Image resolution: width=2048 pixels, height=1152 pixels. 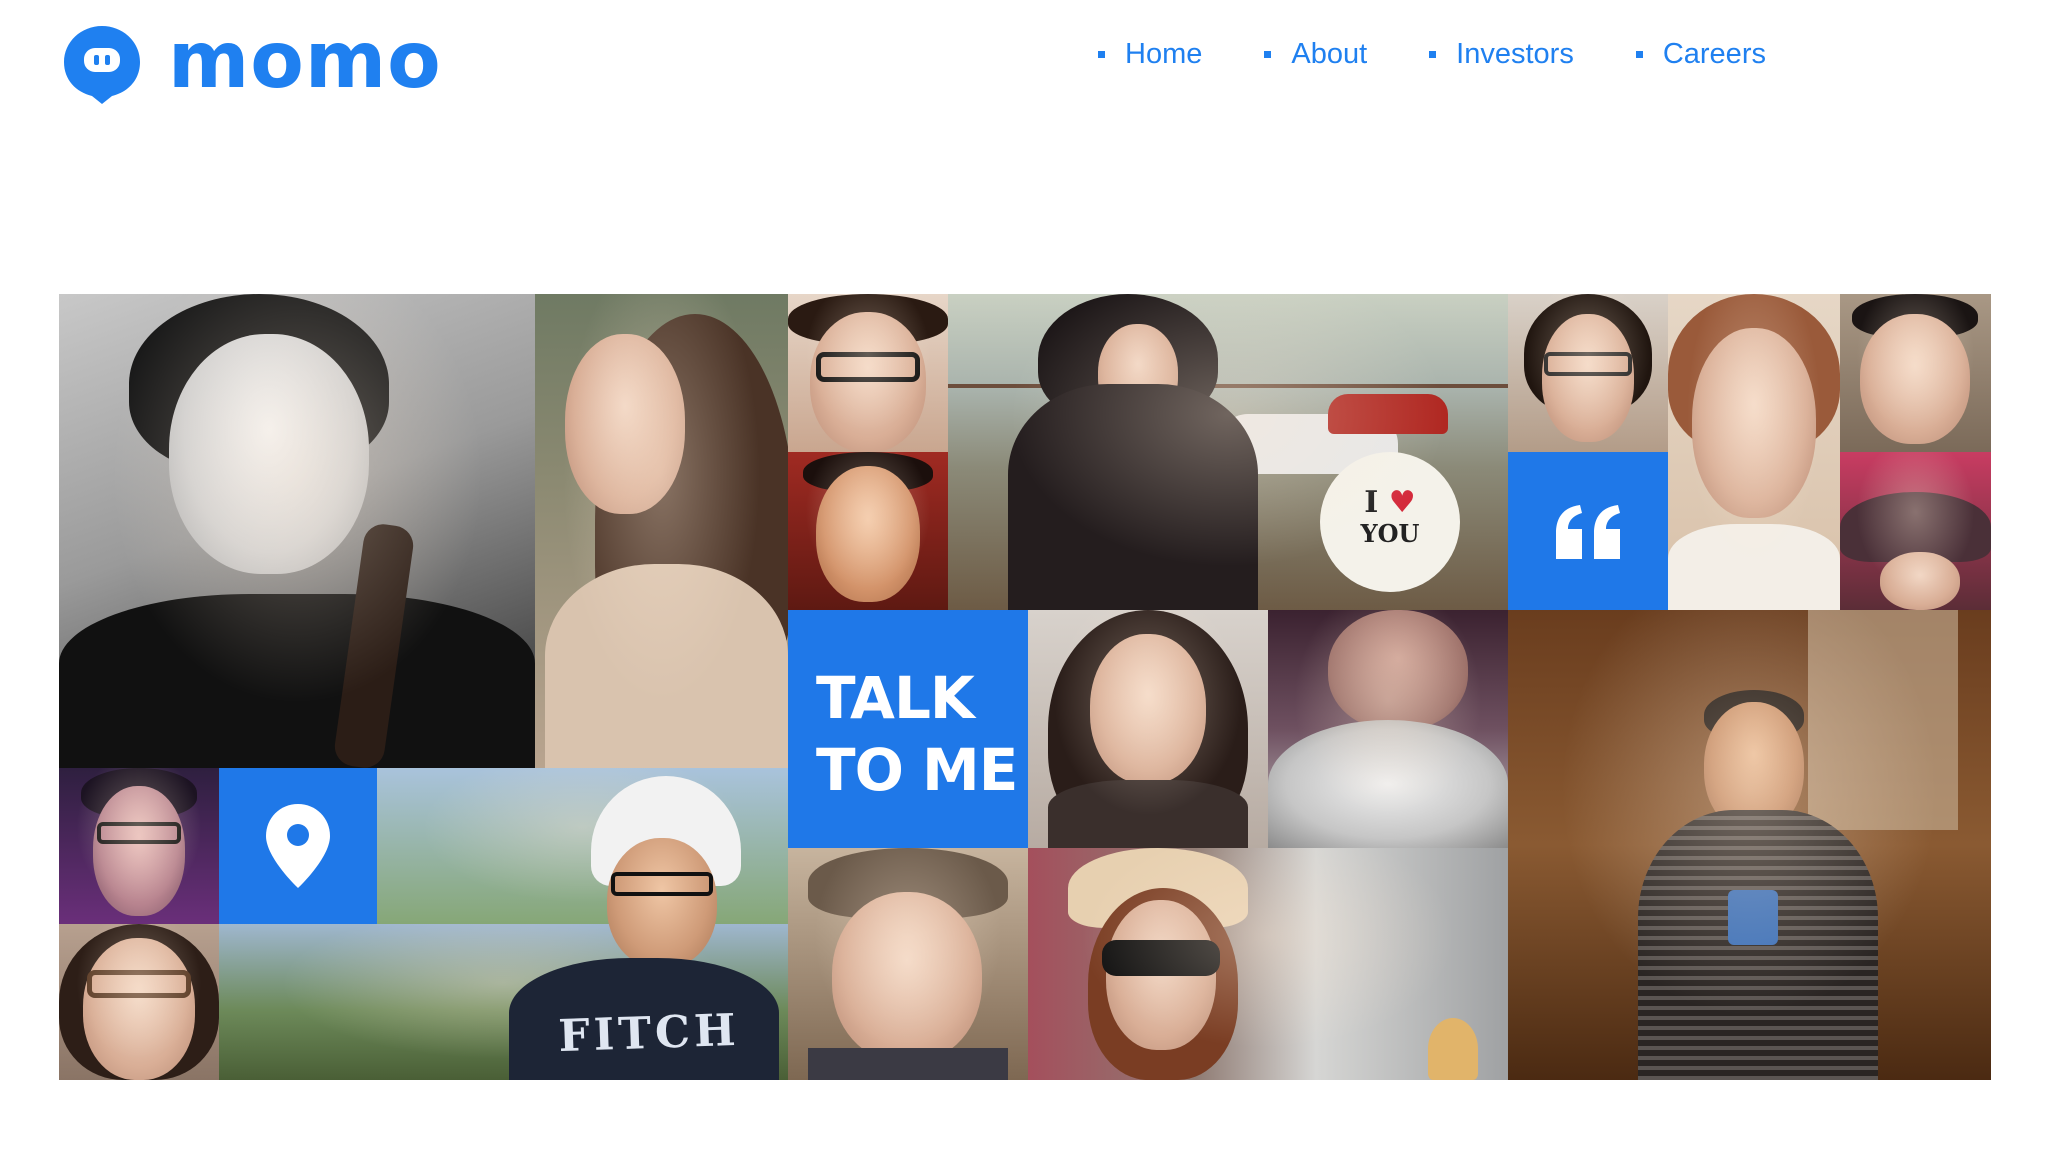 I want to click on main-nav: Home About Investors Careers, so click(x=1463, y=54).